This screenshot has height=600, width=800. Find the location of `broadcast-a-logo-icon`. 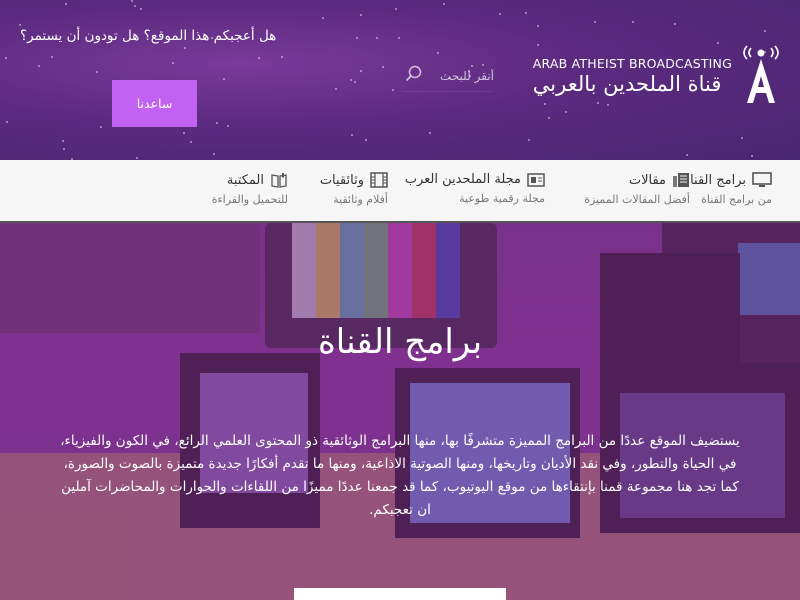

broadcast-a-logo-icon is located at coordinates (761, 74).